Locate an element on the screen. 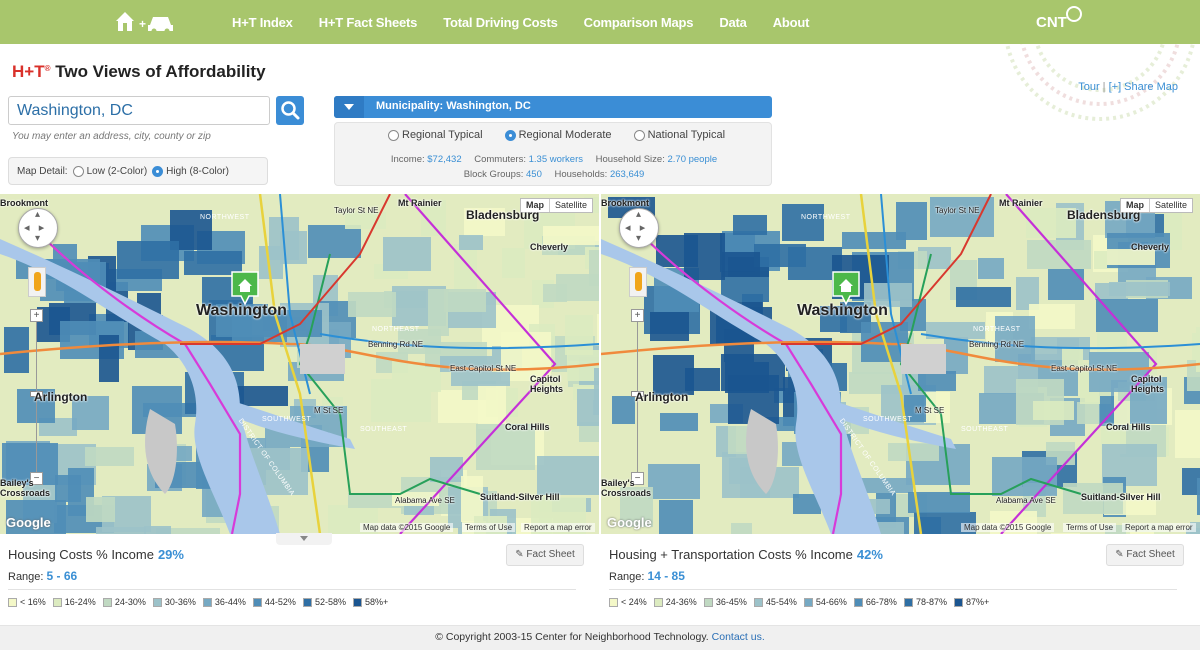 This screenshot has height=650, width=1200. ht-fact-sheet-button: ✎ Fact Sheet is located at coordinates (1145, 555).